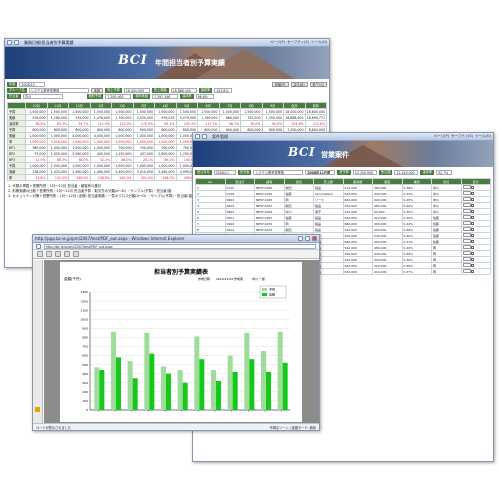  Describe the element at coordinates (299, 84) in the screenshot. I see `back-button: 戻る(B)` at that location.